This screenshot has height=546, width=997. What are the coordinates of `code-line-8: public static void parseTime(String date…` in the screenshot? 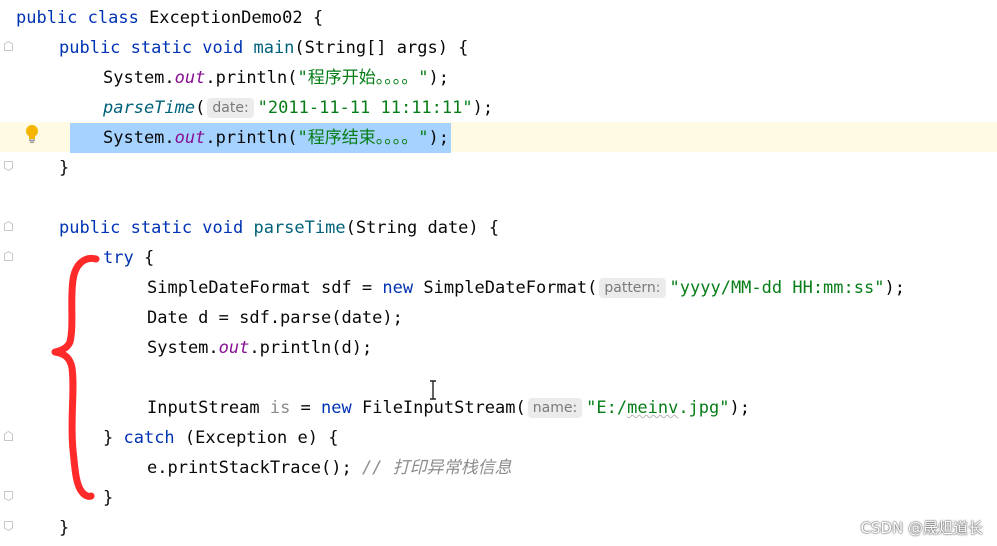 It's located at (498, 228).